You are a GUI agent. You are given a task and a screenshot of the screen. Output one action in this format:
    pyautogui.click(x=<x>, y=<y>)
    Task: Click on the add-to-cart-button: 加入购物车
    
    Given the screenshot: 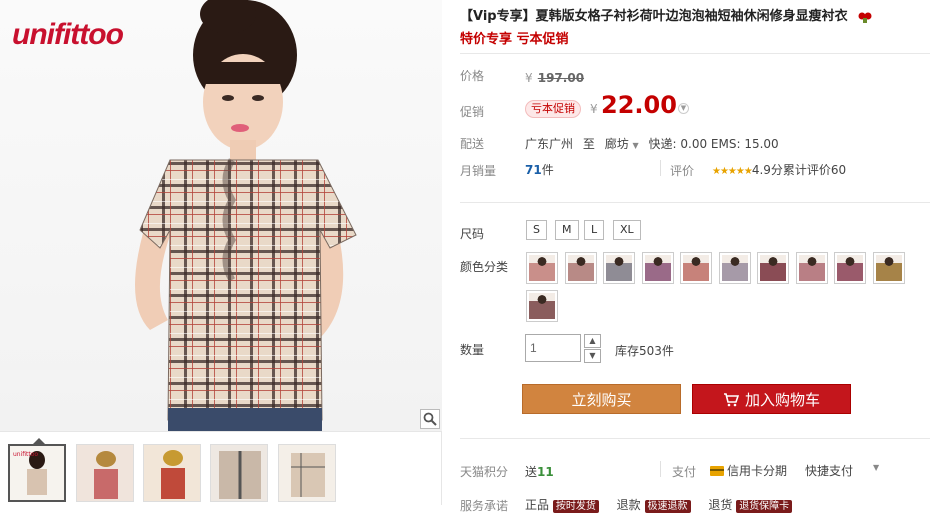 What is the action you would take?
    pyautogui.click(x=771, y=399)
    